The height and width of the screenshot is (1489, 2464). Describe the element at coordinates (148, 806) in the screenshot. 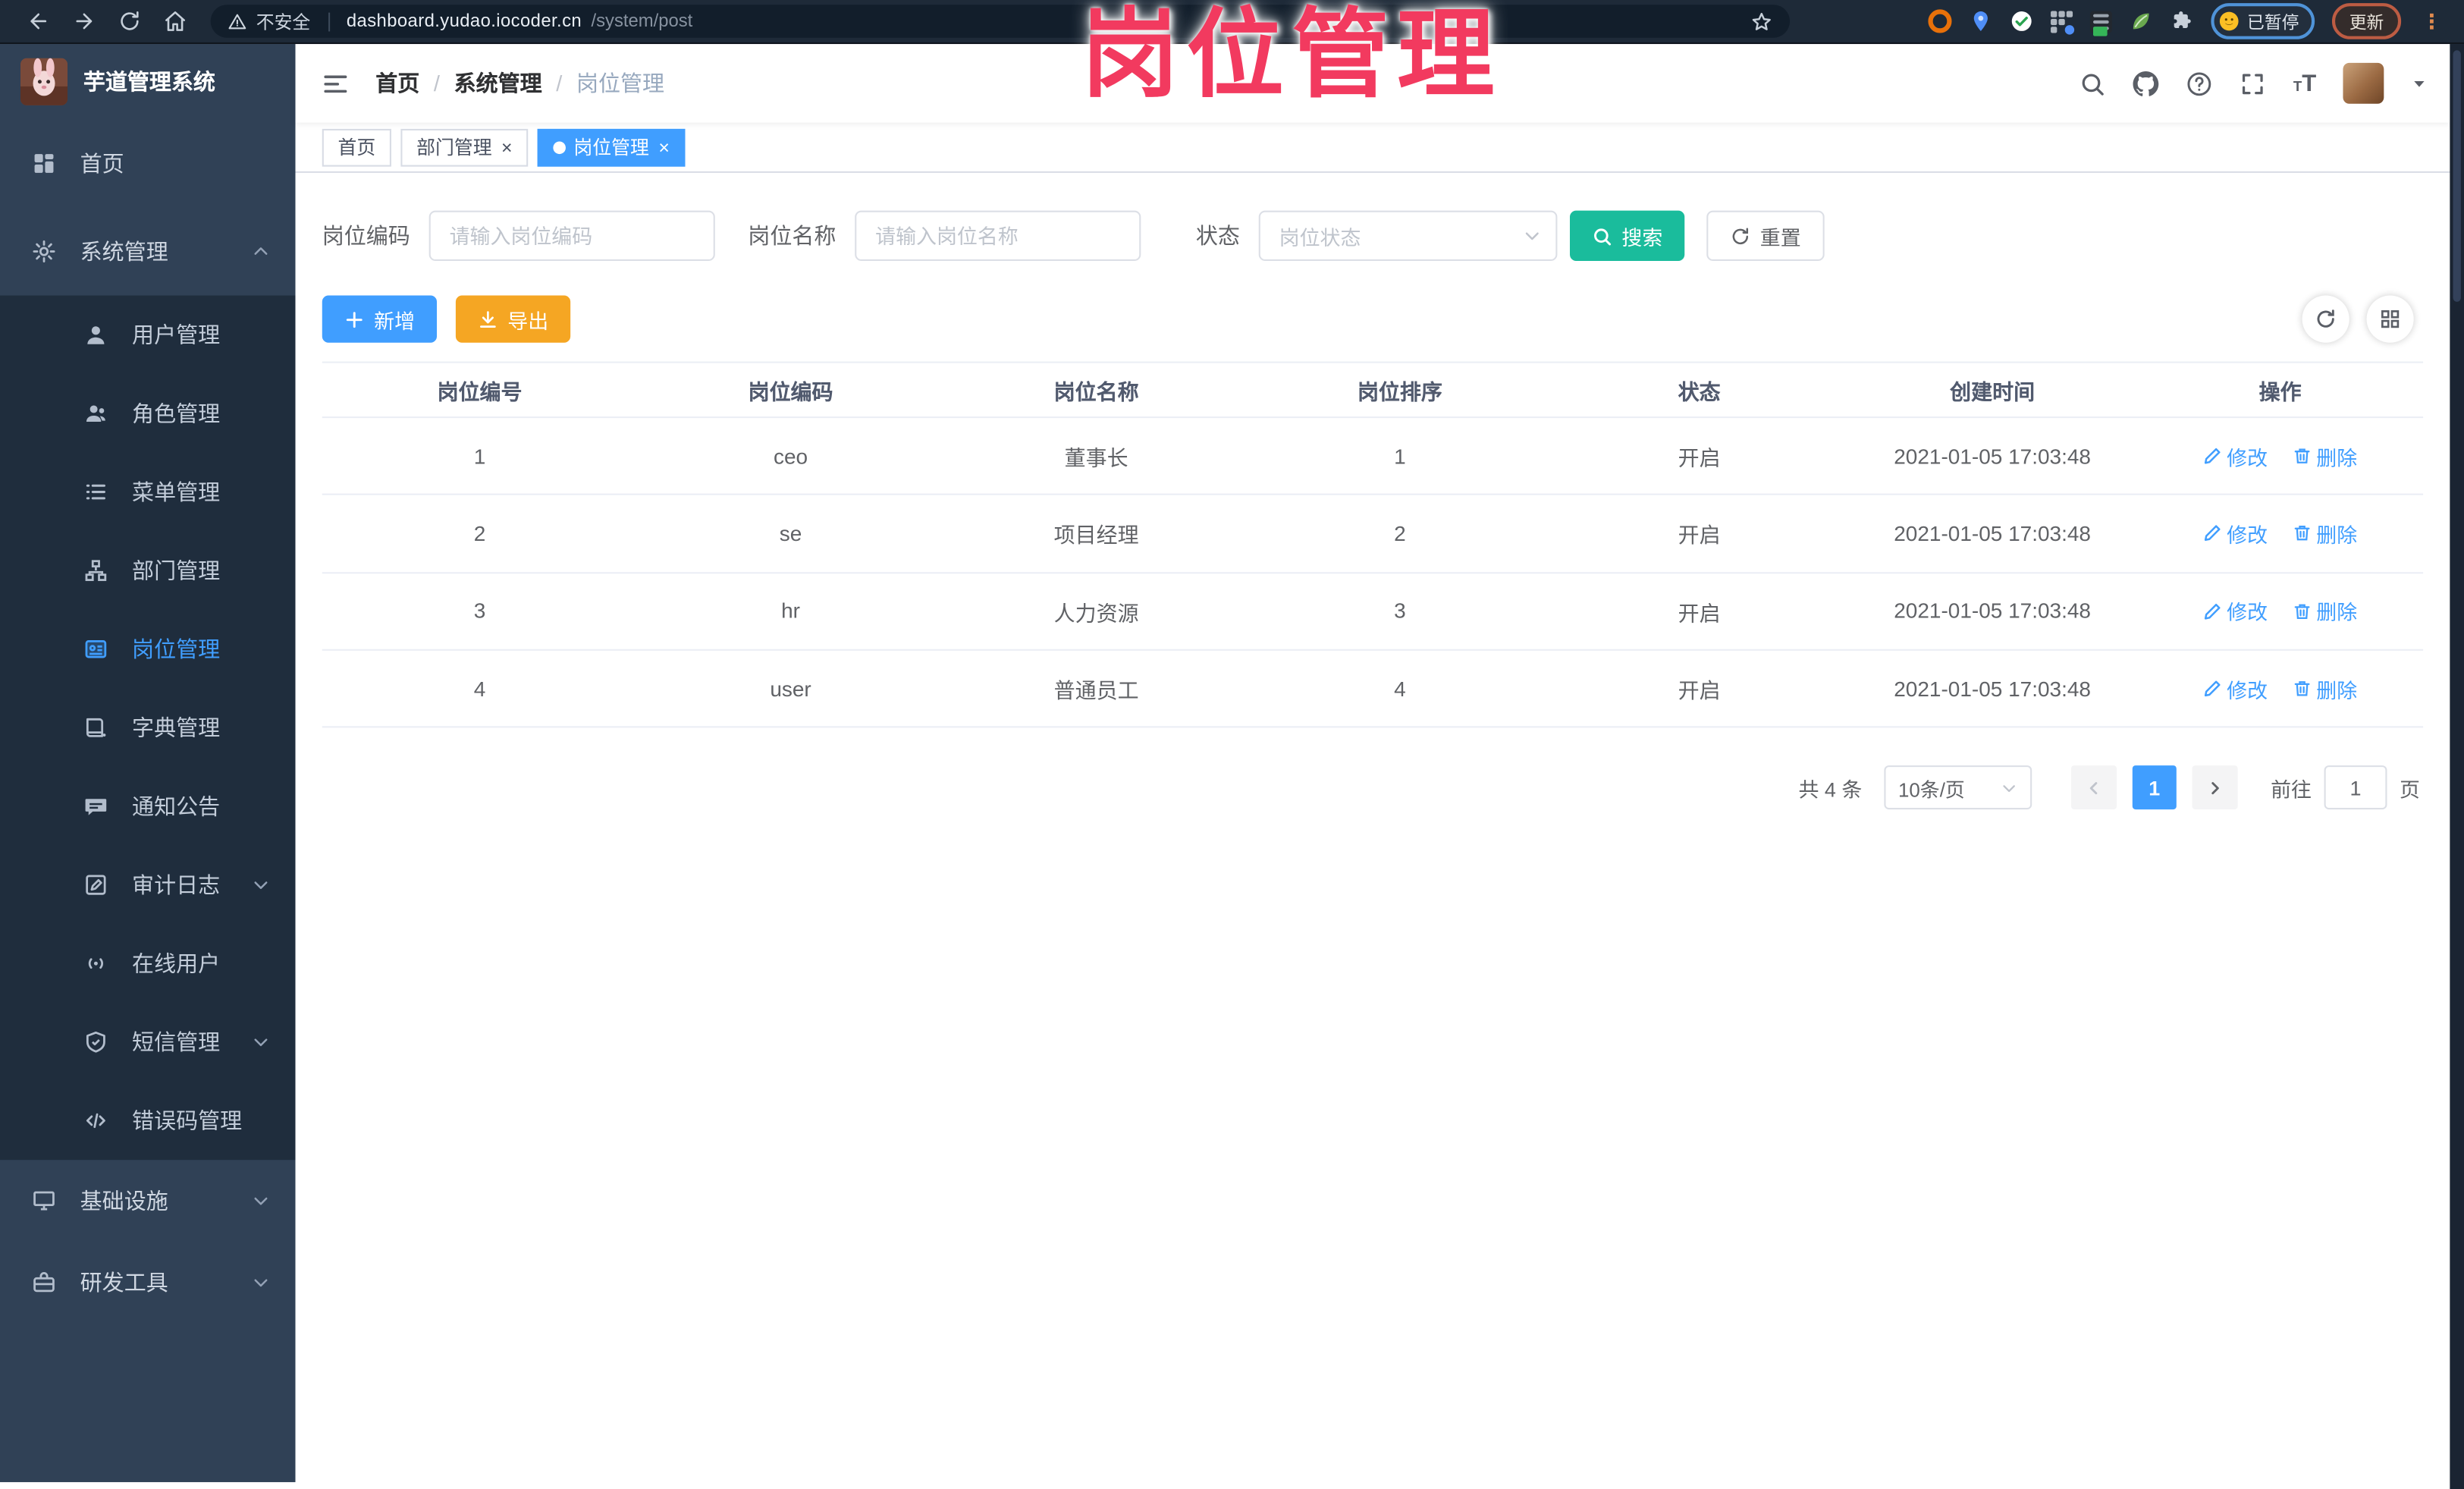

I see `sidebar-item-notices: 通知公告` at that location.